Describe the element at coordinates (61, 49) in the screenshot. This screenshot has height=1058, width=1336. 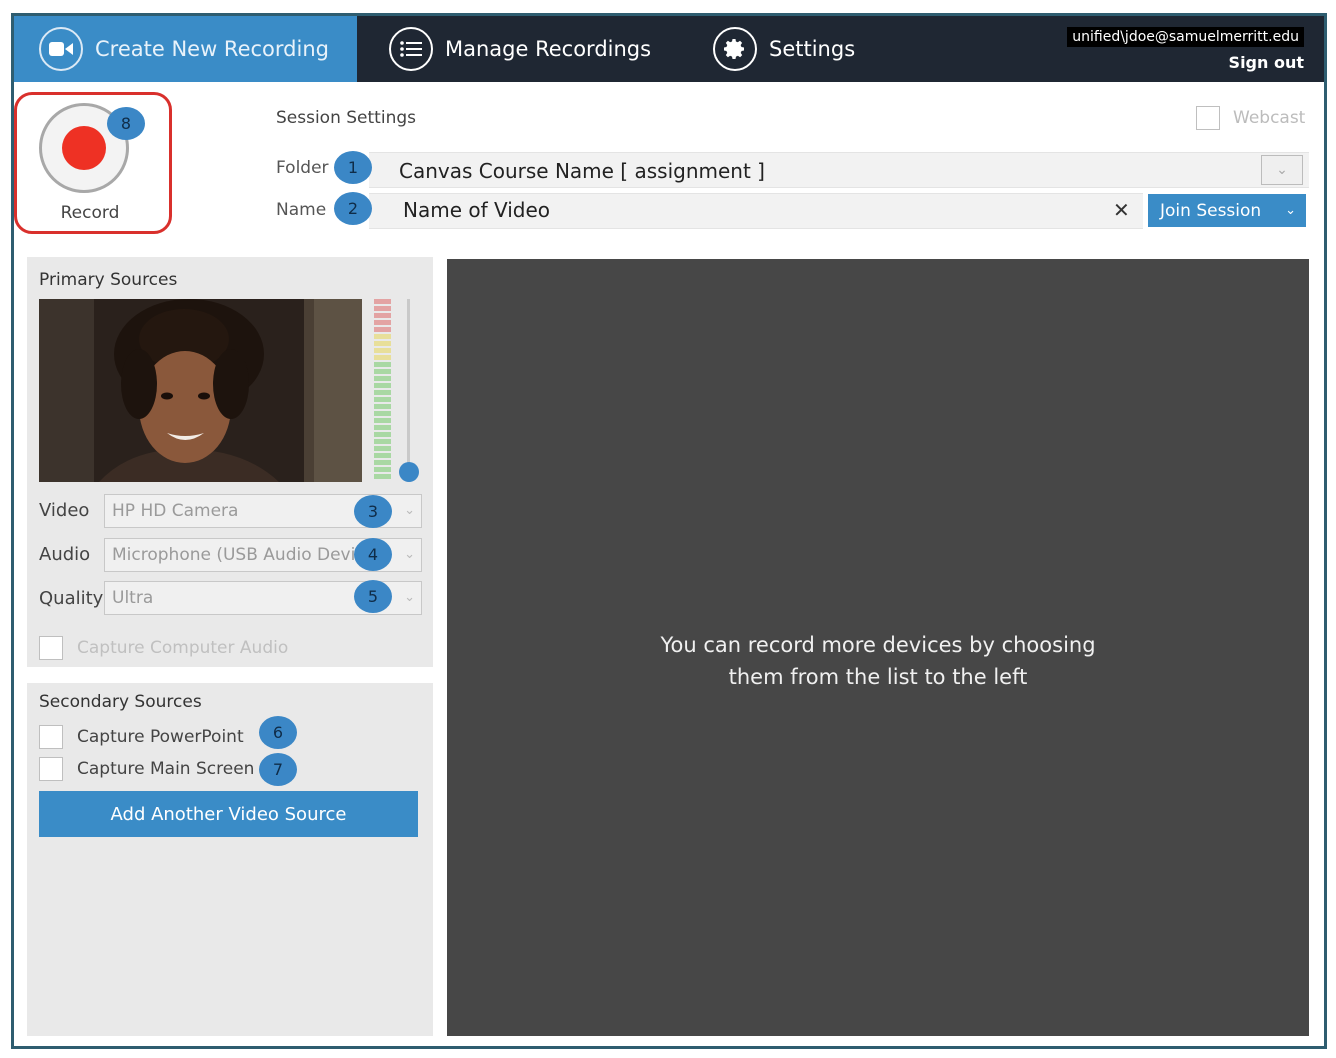
I see `video-camera-icon` at that location.